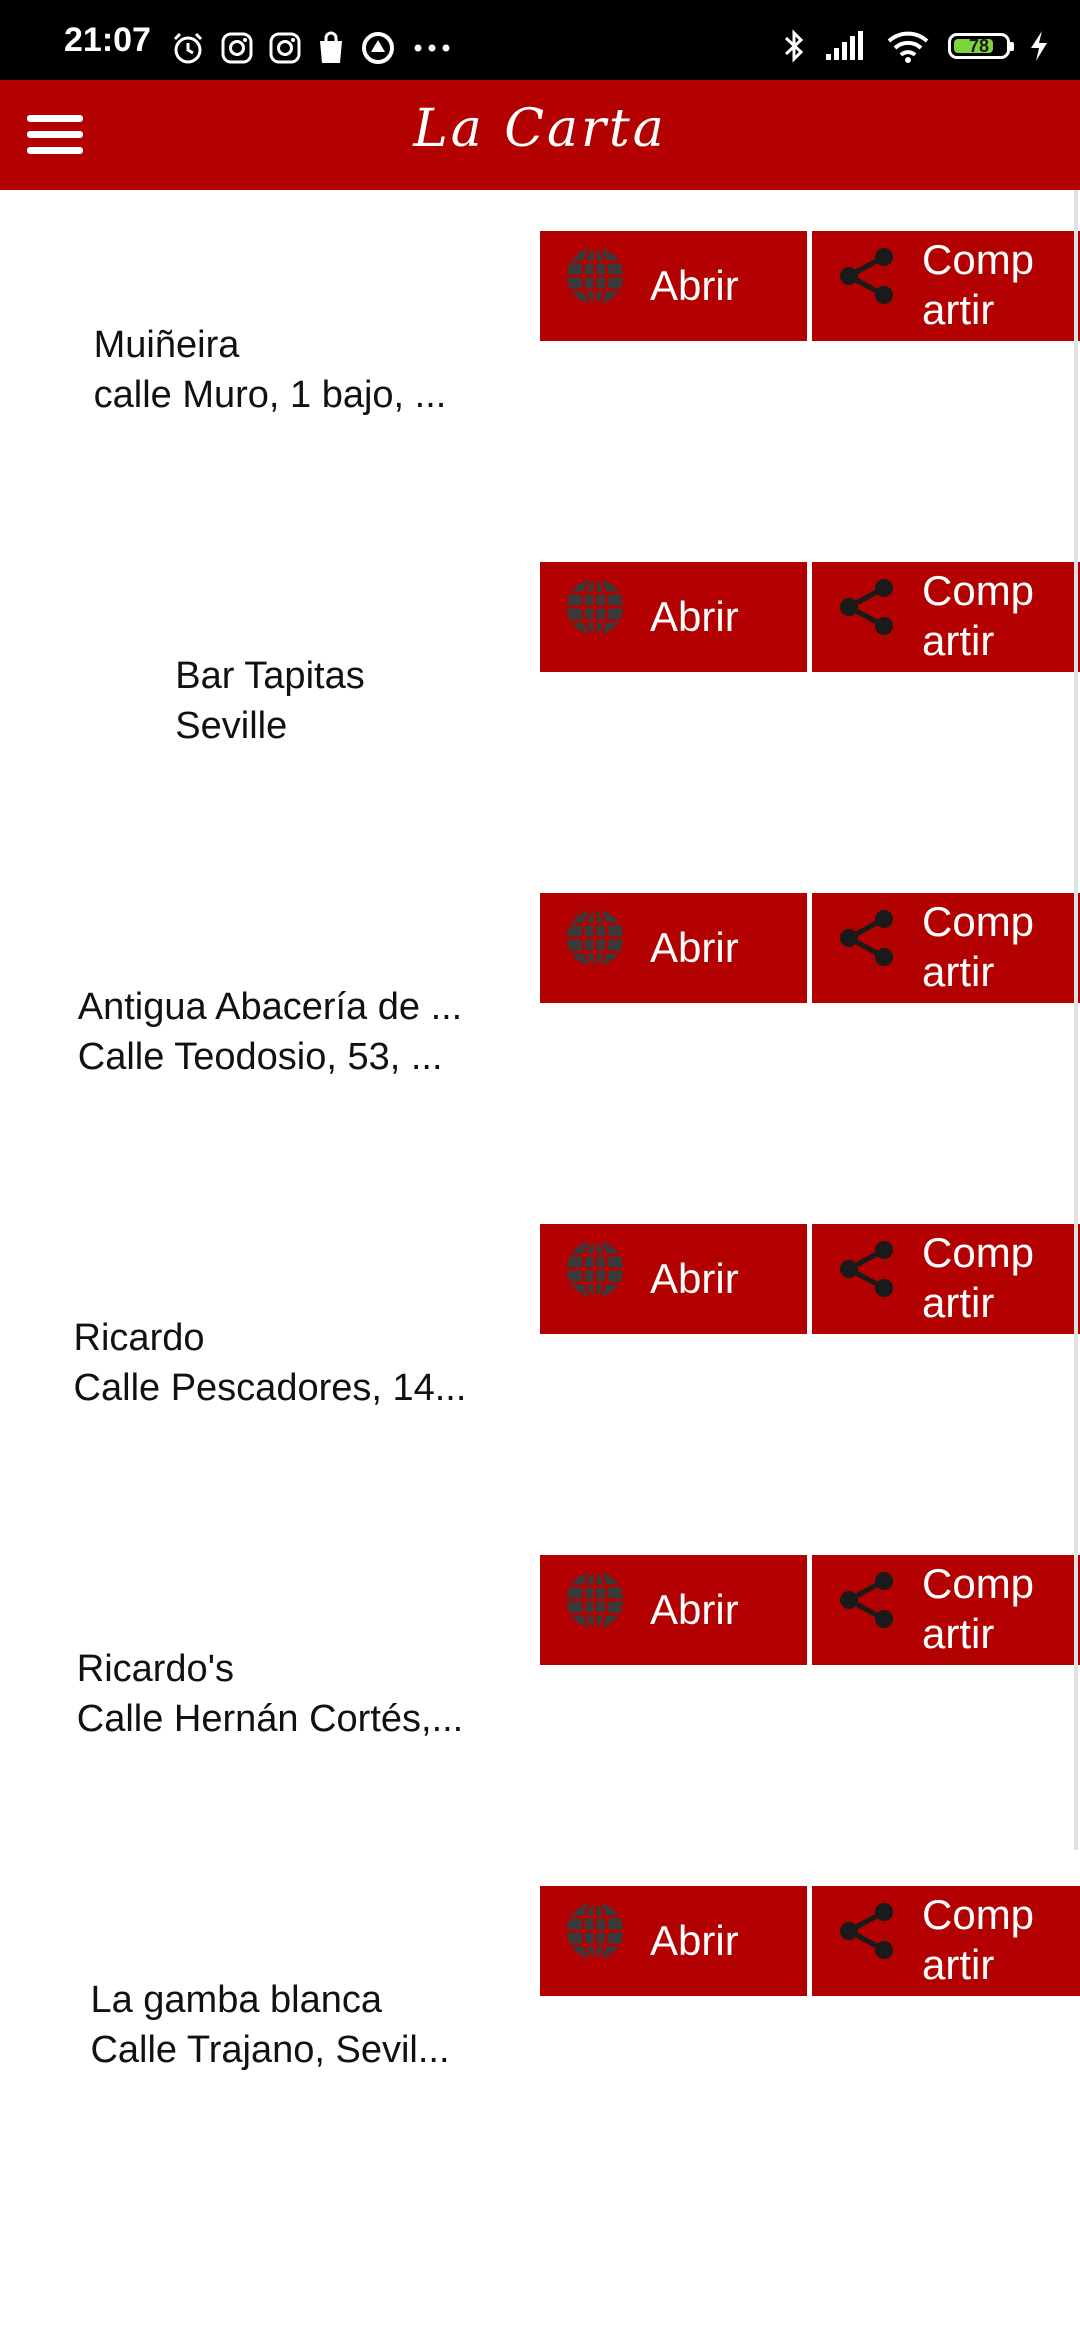 The height and width of the screenshot is (2340, 1080). I want to click on restaurant-name: Ricardo's, so click(155, 1669).